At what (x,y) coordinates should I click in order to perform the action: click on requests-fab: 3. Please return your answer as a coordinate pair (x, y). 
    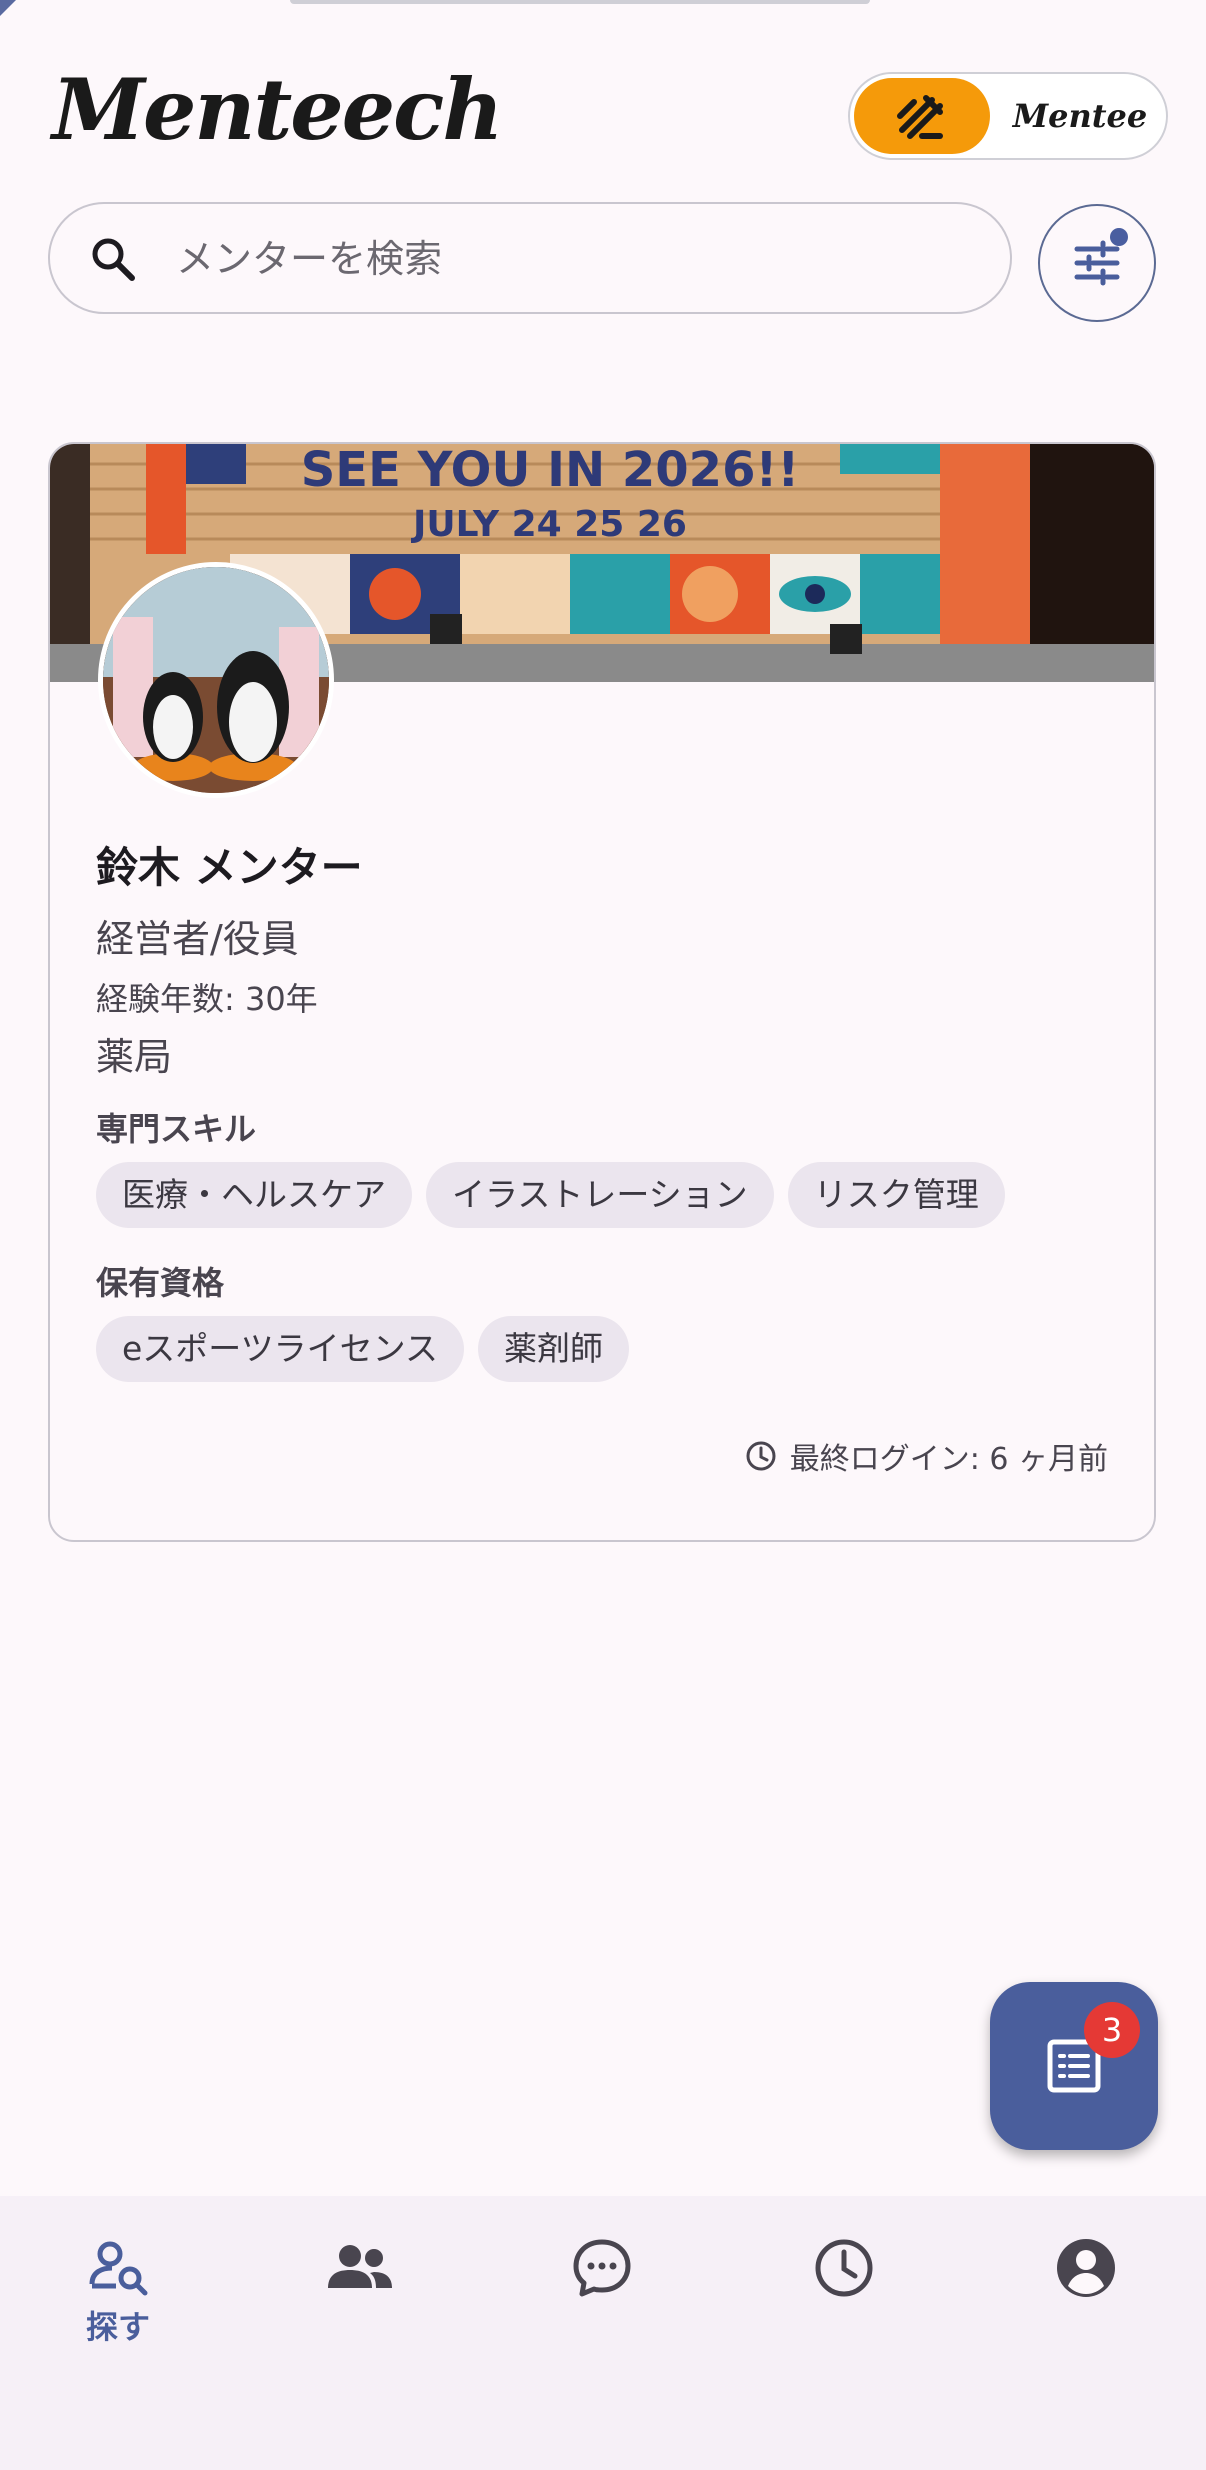
    Looking at the image, I should click on (1074, 2066).